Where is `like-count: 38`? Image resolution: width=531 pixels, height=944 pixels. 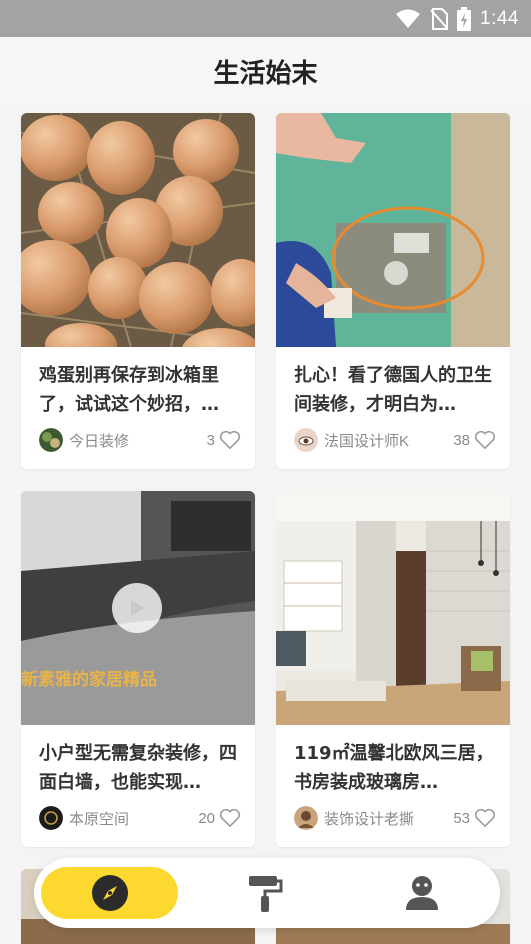 like-count: 38 is located at coordinates (461, 440).